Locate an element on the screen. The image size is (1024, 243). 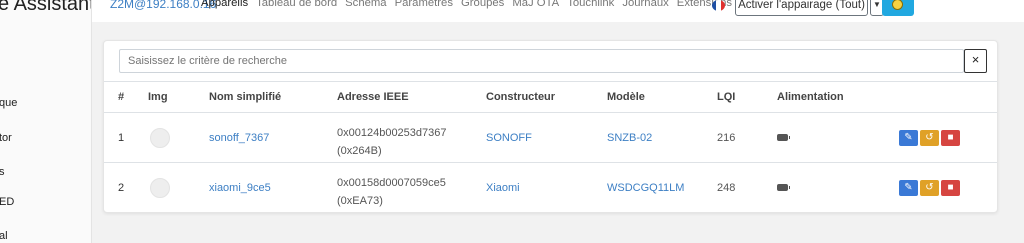
ieee-short: (0xEA73) is located at coordinates (360, 201).